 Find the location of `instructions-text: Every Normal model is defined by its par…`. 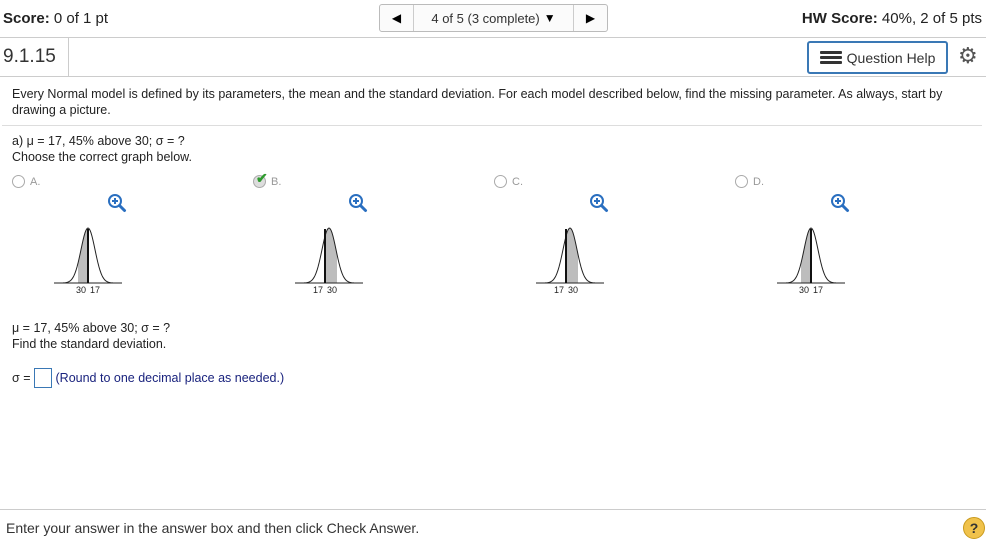

instructions-text: Every Normal model is defined by its par… is located at coordinates (477, 102).